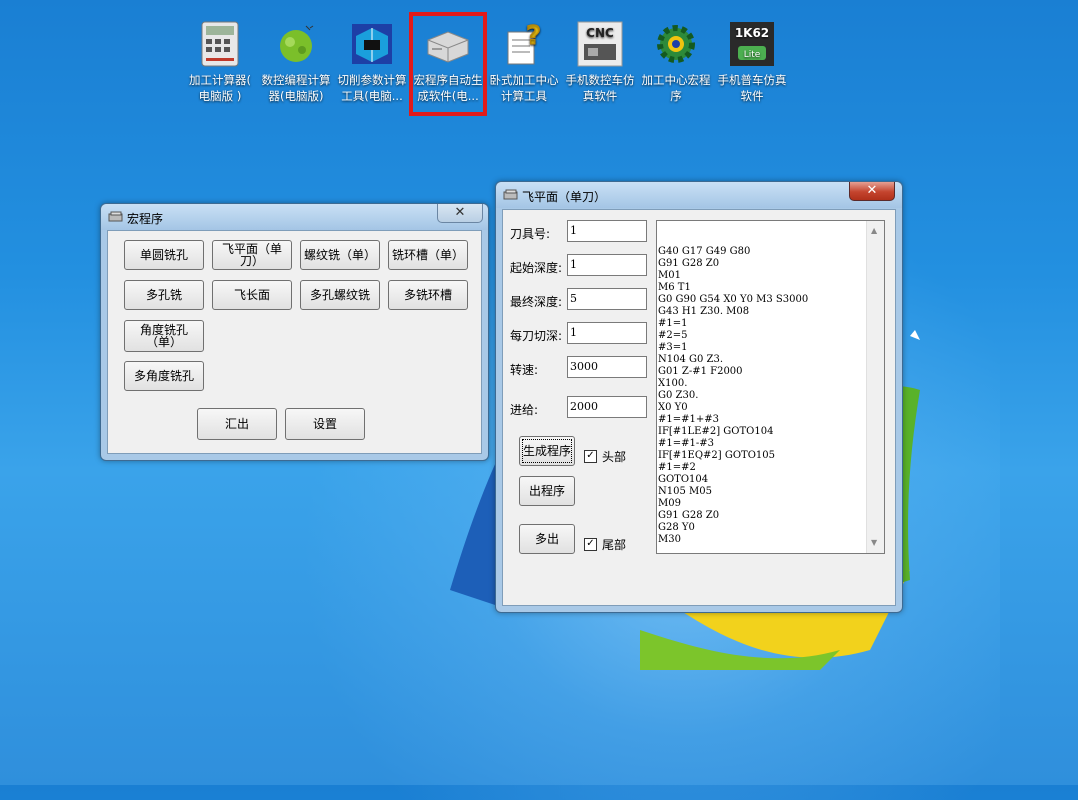 The width and height of the screenshot is (1078, 800). What do you see at coordinates (524, 370) in the screenshot?
I see `spindle-speed-label: 转速:` at bounding box center [524, 370].